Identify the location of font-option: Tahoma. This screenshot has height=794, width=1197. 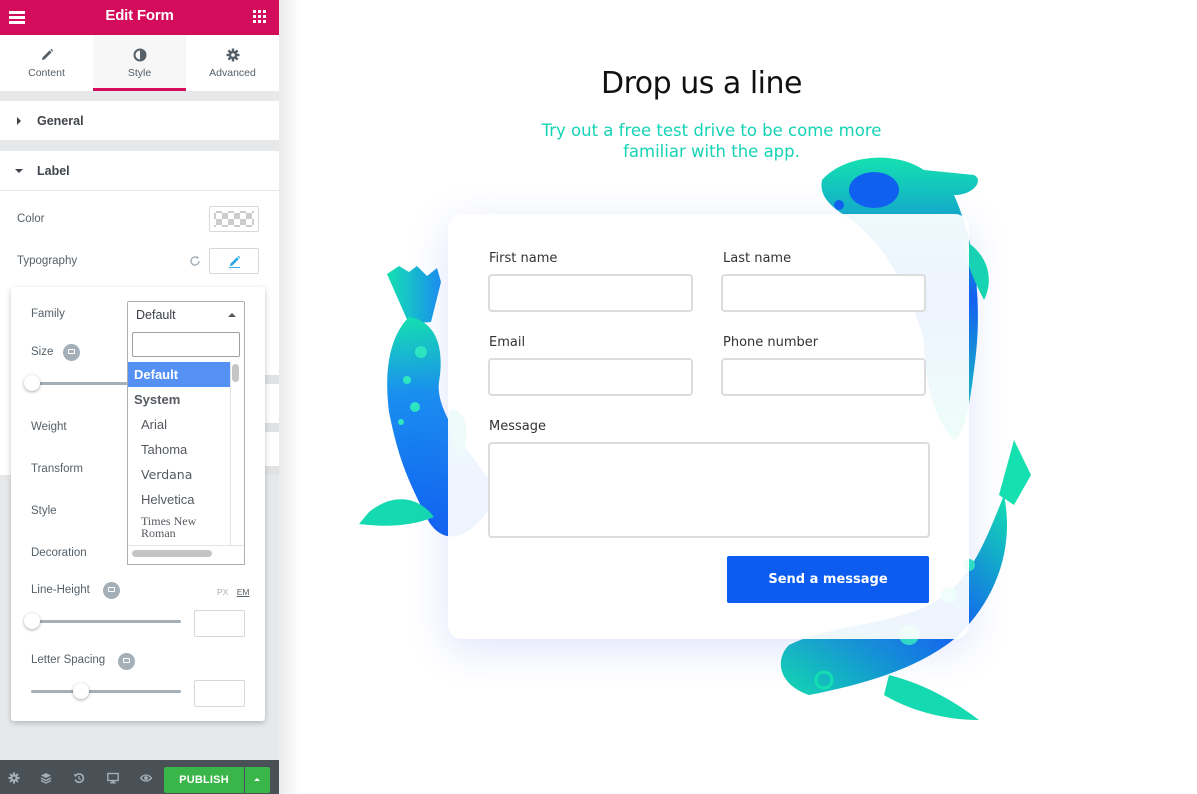
(179, 449).